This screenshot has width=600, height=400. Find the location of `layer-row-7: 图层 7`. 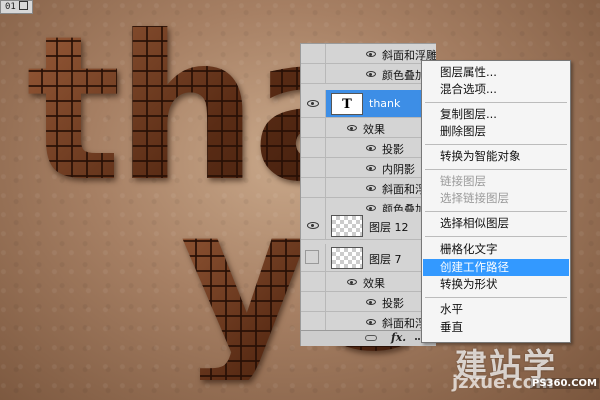

layer-row-7: 图层 7 is located at coordinates (368, 258).